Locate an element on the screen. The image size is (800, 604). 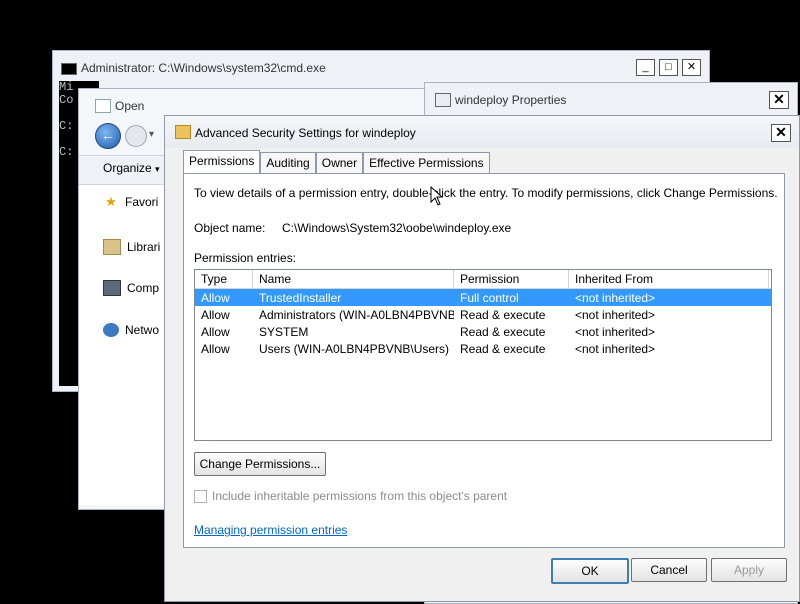
nav-item-favorites: ★ Favori is located at coordinates (131, 202).